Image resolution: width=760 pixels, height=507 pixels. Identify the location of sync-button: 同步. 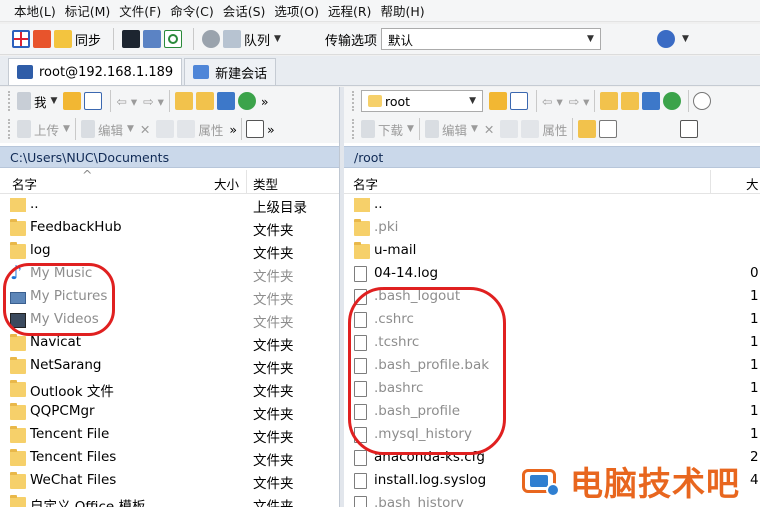
(77, 39).